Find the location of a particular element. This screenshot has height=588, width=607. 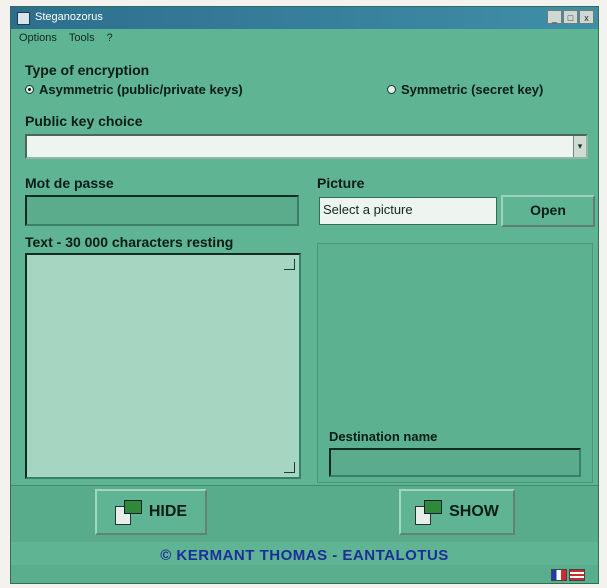

show-icon is located at coordinates (429, 512).